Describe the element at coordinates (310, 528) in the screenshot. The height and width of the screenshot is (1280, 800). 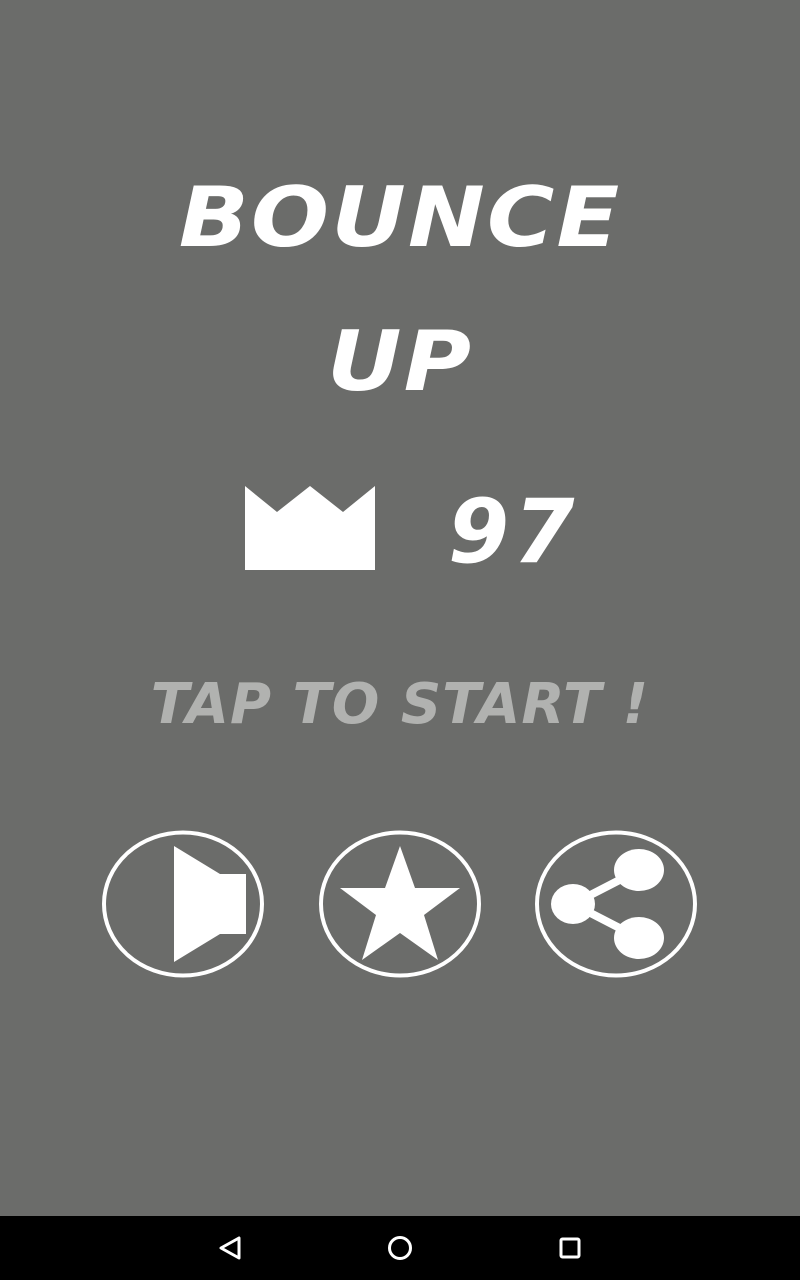
I see `crown-icon` at that location.